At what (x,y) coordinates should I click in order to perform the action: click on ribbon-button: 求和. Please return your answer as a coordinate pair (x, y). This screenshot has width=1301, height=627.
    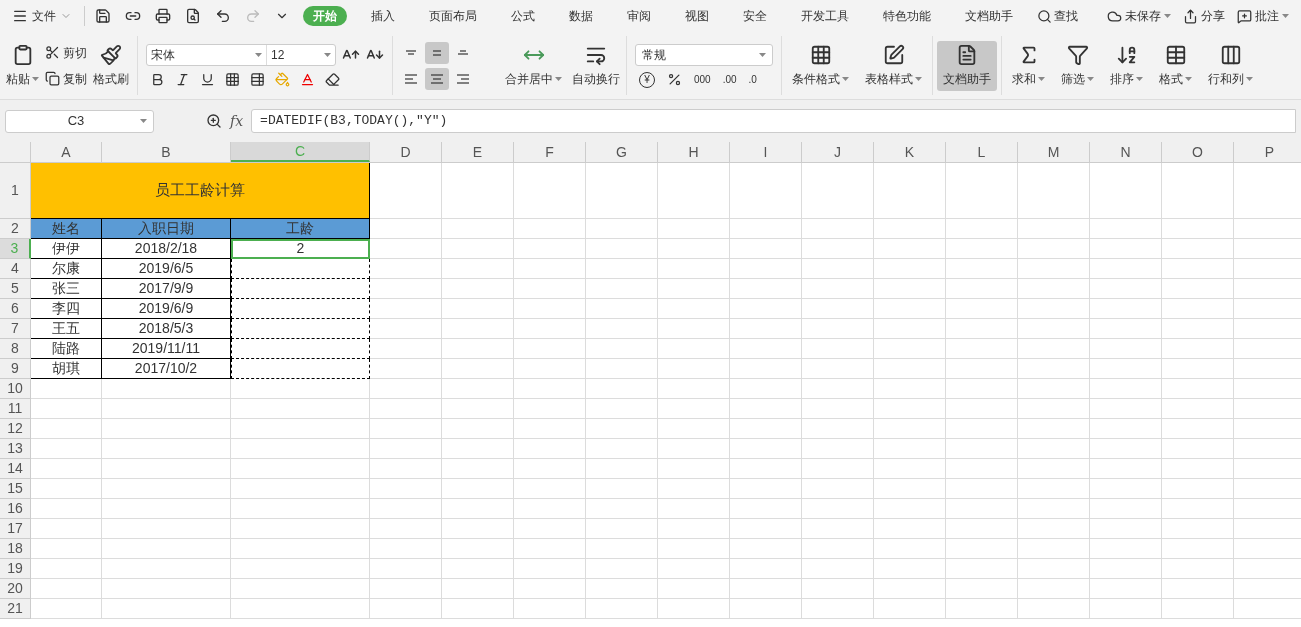
    Looking at the image, I should click on (1028, 65).